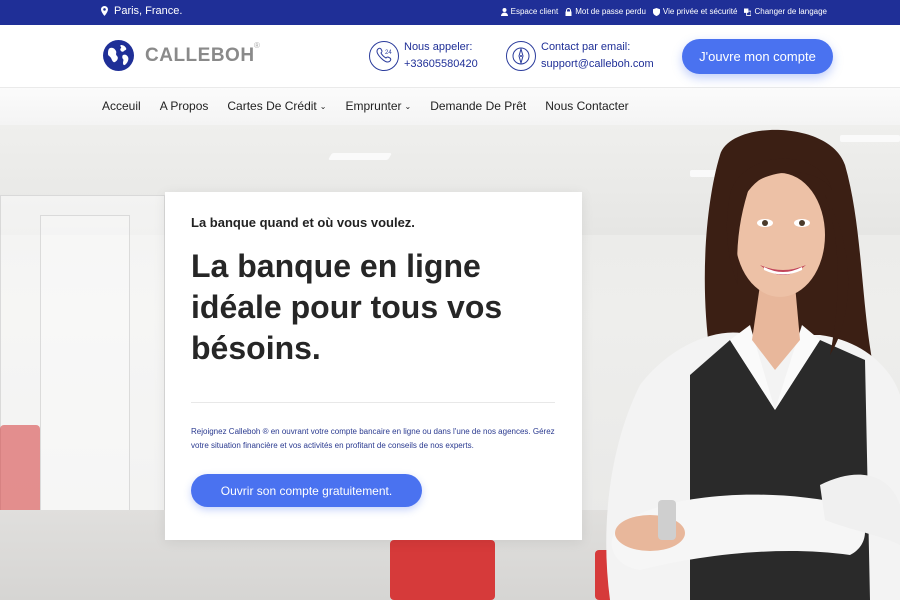 The width and height of the screenshot is (900, 600). I want to click on ceiling-light, so click(360, 156).